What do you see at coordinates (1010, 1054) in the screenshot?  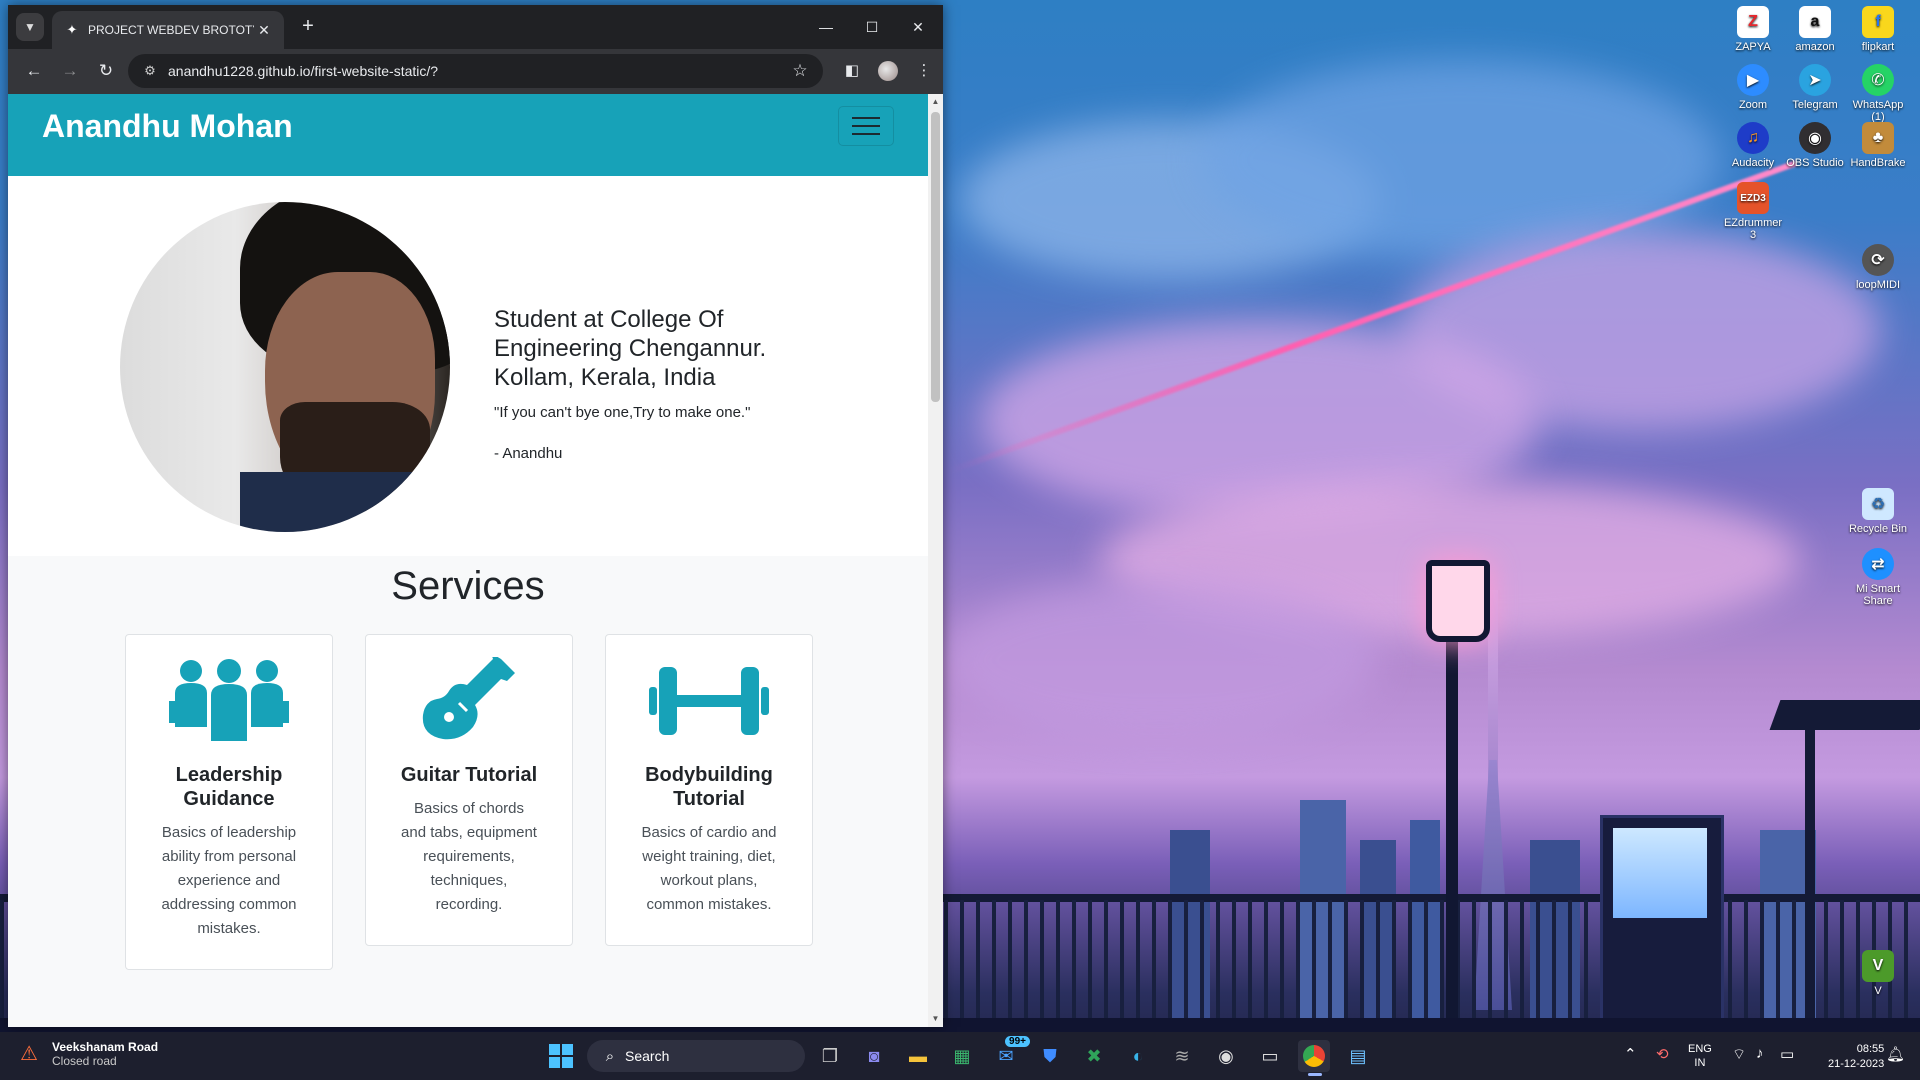 I see `mail-button: ✉ 99+` at bounding box center [1010, 1054].